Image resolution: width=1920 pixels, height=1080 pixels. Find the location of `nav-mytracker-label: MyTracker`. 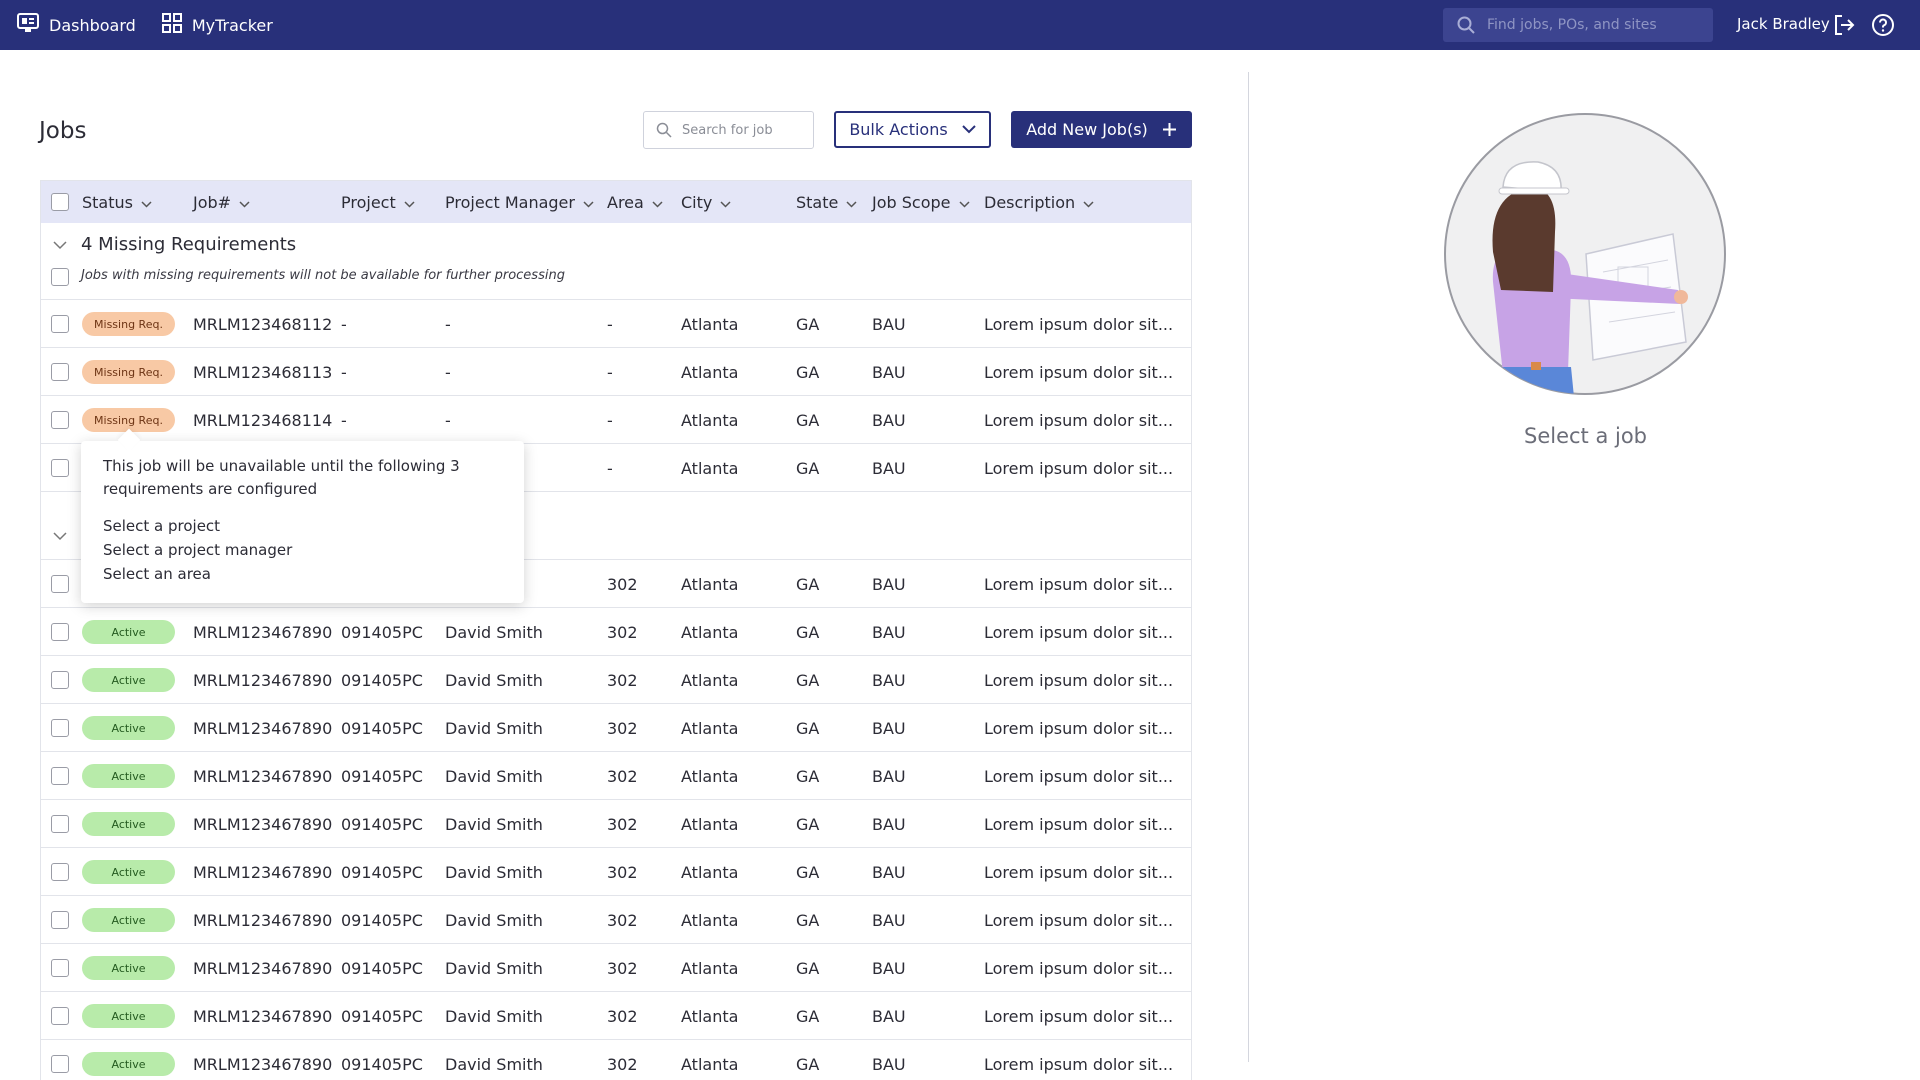

nav-mytracker-label: MyTracker is located at coordinates (232, 25).